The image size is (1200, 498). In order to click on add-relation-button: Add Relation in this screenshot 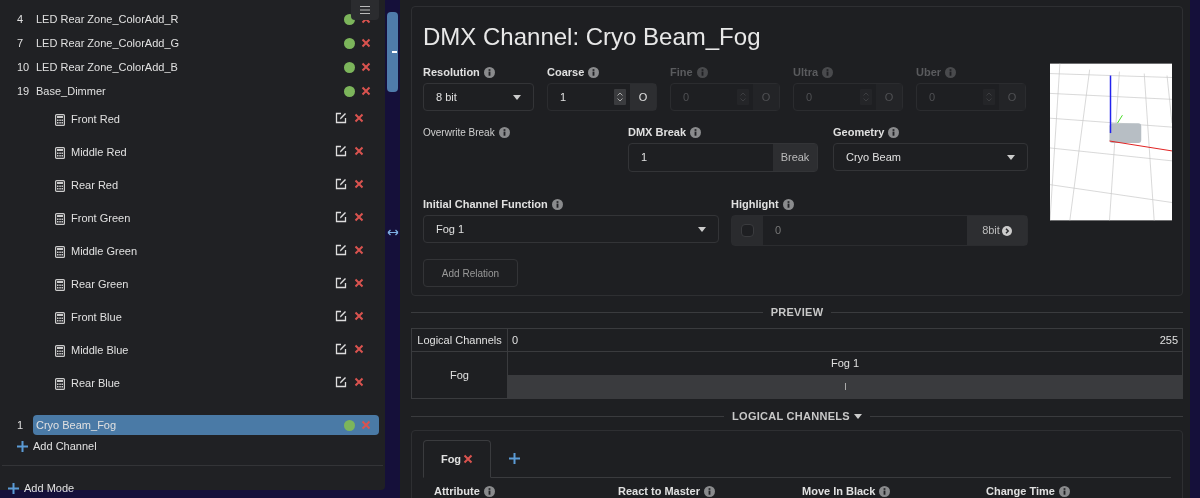, I will do `click(470, 273)`.